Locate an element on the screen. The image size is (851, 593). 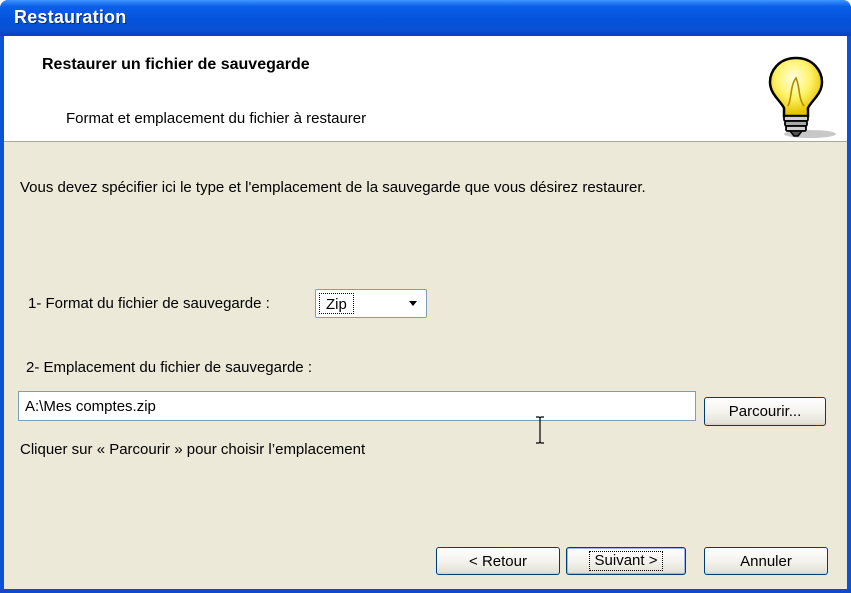
next-button-label: Suivant > is located at coordinates (626, 561).